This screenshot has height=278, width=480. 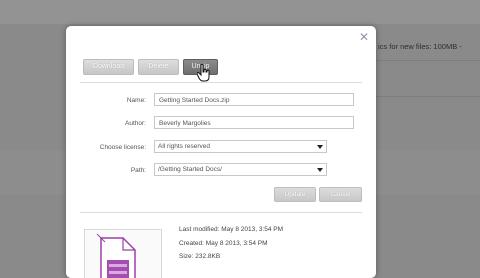 I want to click on section-divider, so click(x=221, y=212).